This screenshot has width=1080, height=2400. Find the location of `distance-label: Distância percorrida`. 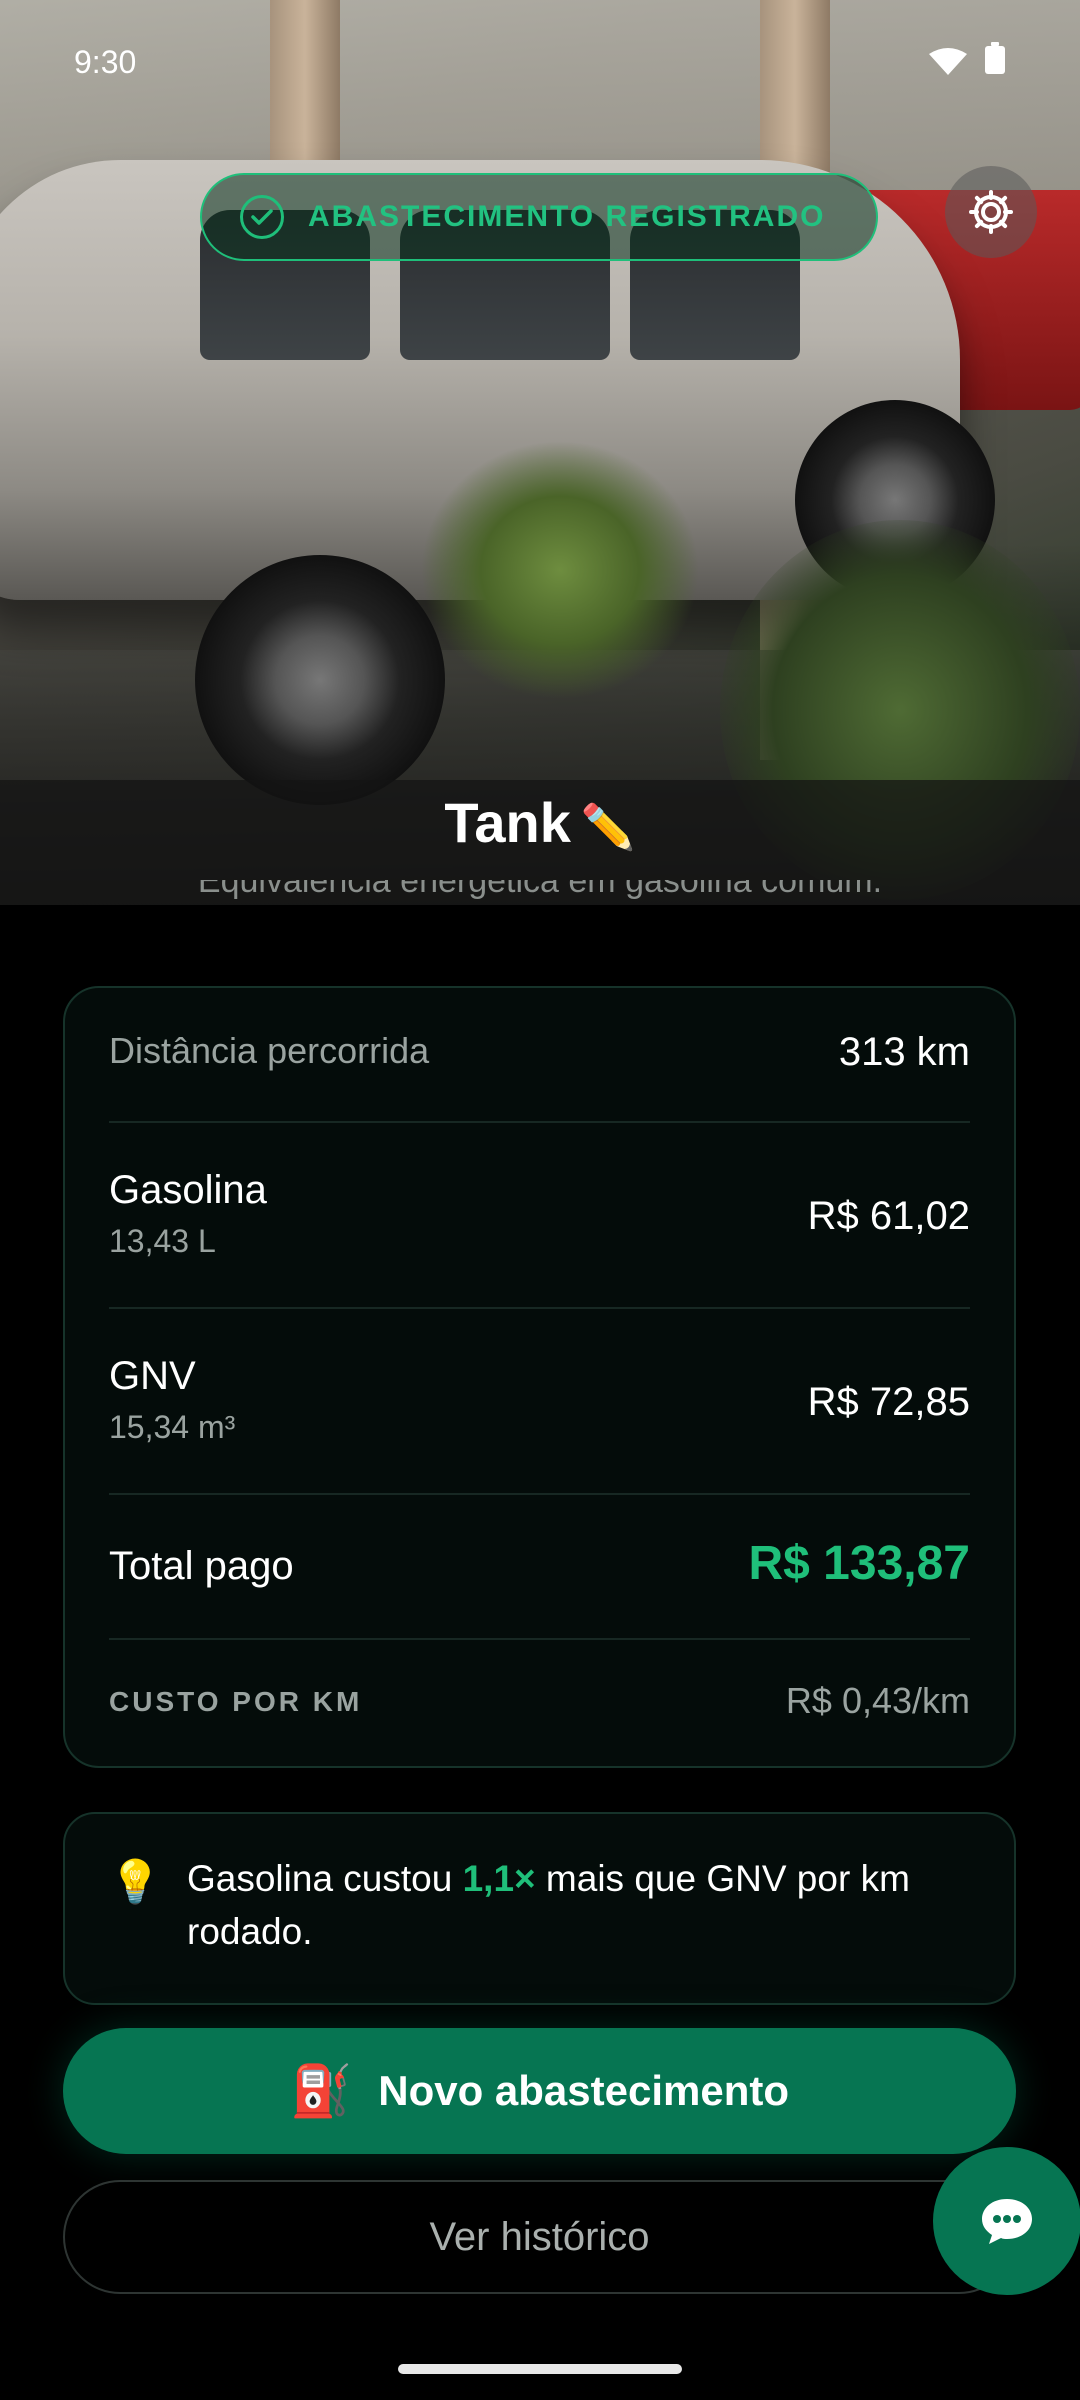

distance-label: Distância percorrida is located at coordinates (269, 1050).